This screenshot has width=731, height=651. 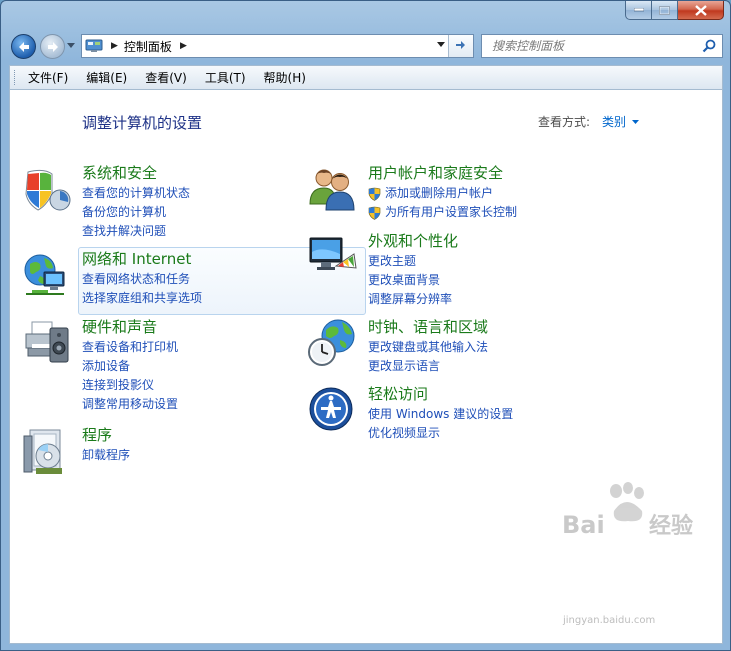 What do you see at coordinates (136, 258) in the screenshot?
I see `category-title-network-internet: 网络和 Internet` at bounding box center [136, 258].